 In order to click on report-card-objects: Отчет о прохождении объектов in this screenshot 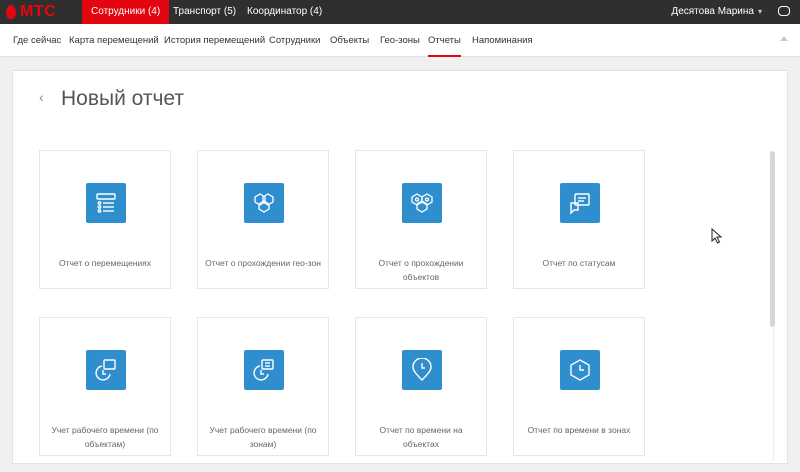, I will do `click(421, 219)`.